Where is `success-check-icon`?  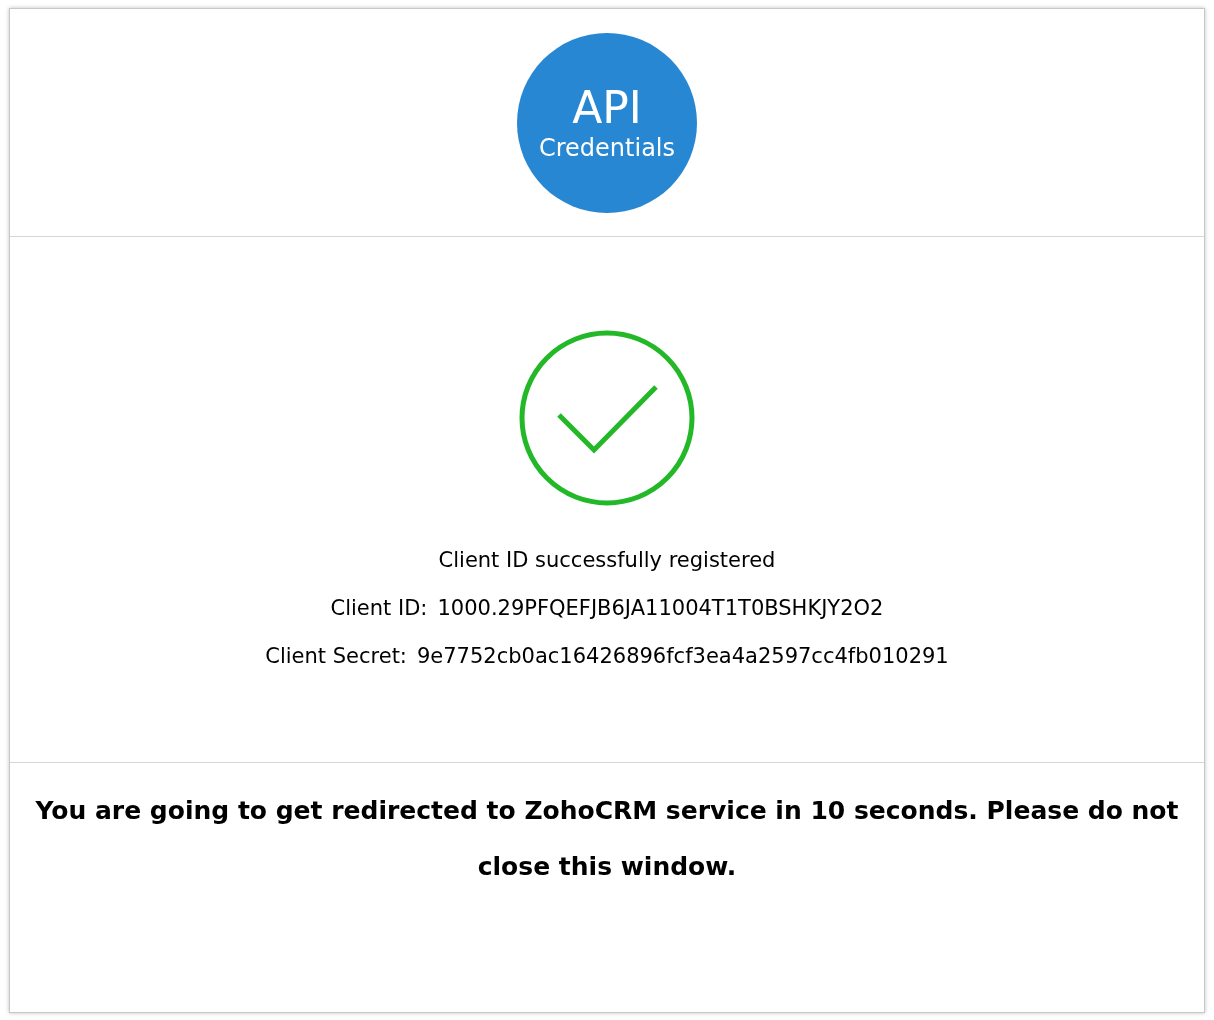 success-check-icon is located at coordinates (607, 418).